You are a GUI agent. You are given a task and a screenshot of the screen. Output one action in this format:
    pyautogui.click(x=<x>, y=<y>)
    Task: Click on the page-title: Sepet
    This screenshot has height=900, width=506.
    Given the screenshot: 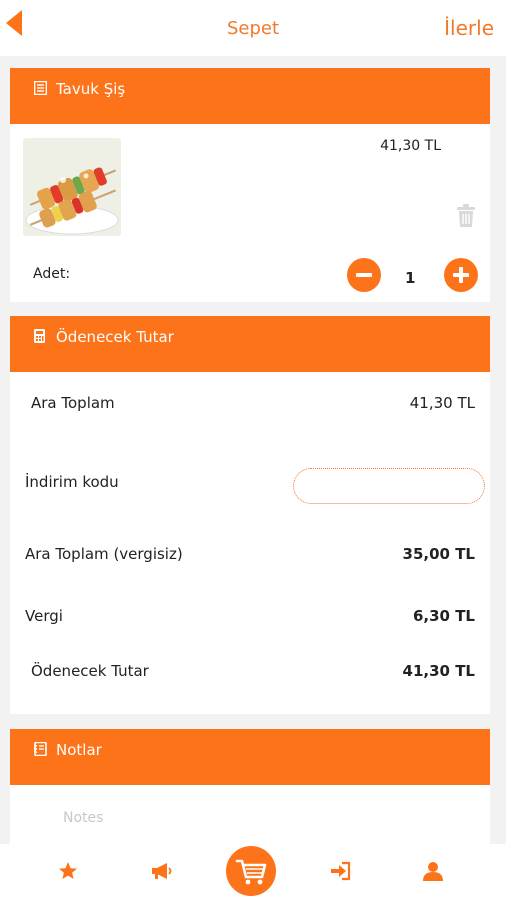 What is the action you would take?
    pyautogui.click(x=253, y=28)
    